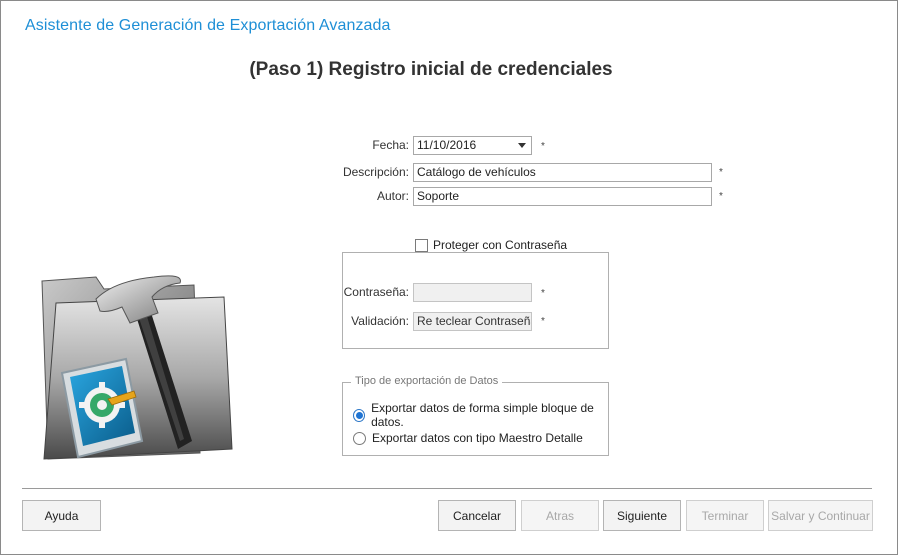 The image size is (898, 555). Describe the element at coordinates (392, 196) in the screenshot. I see `autor-label: Autor:` at that location.